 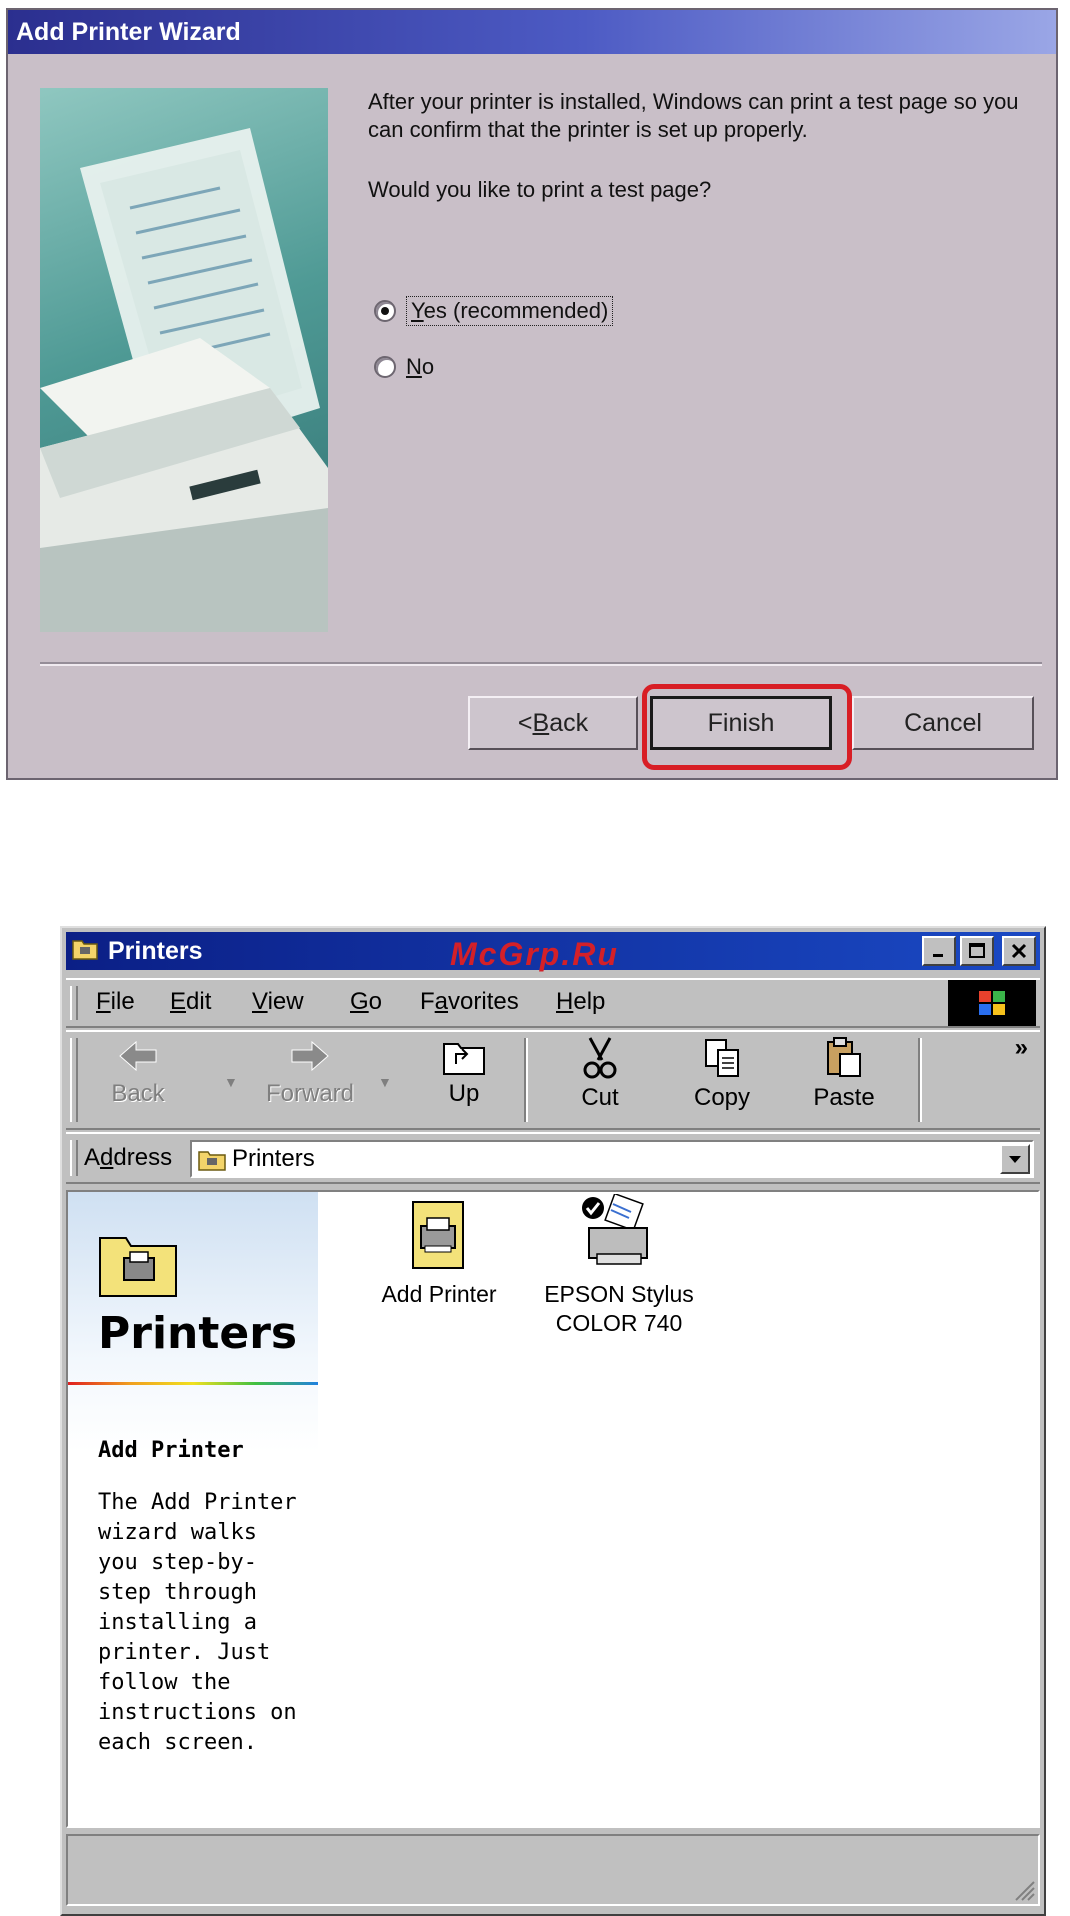 I want to click on address-bar-grip, so click(x=74, y=1158).